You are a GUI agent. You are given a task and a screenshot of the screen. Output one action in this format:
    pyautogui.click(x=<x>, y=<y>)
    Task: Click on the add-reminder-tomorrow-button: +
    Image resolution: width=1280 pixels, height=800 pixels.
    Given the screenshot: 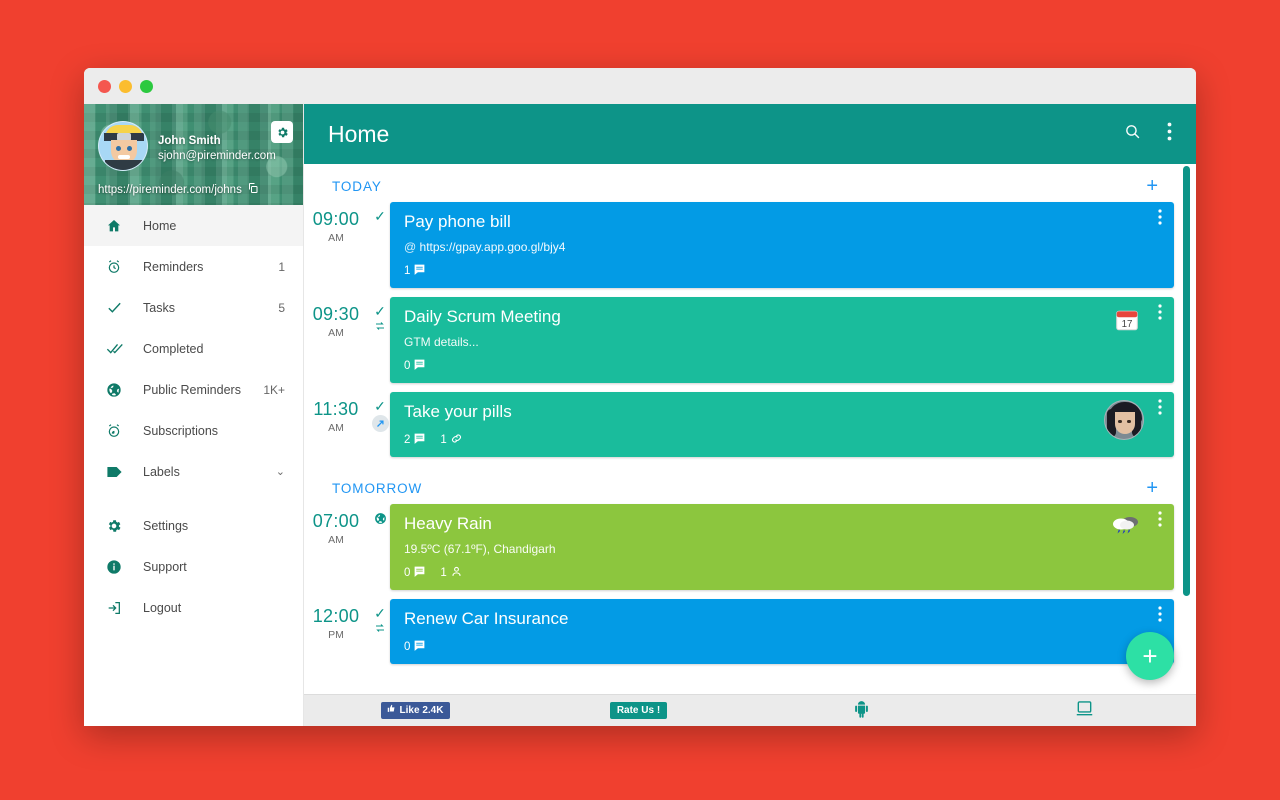 What is the action you would take?
    pyautogui.click(x=1155, y=488)
    